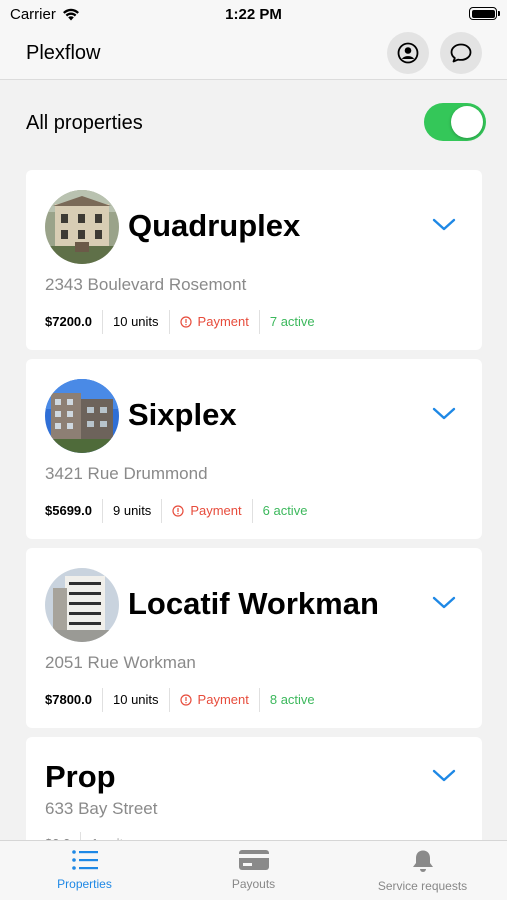 Image resolution: width=507 pixels, height=900 pixels. I want to click on active-count: 6 active, so click(284, 511).